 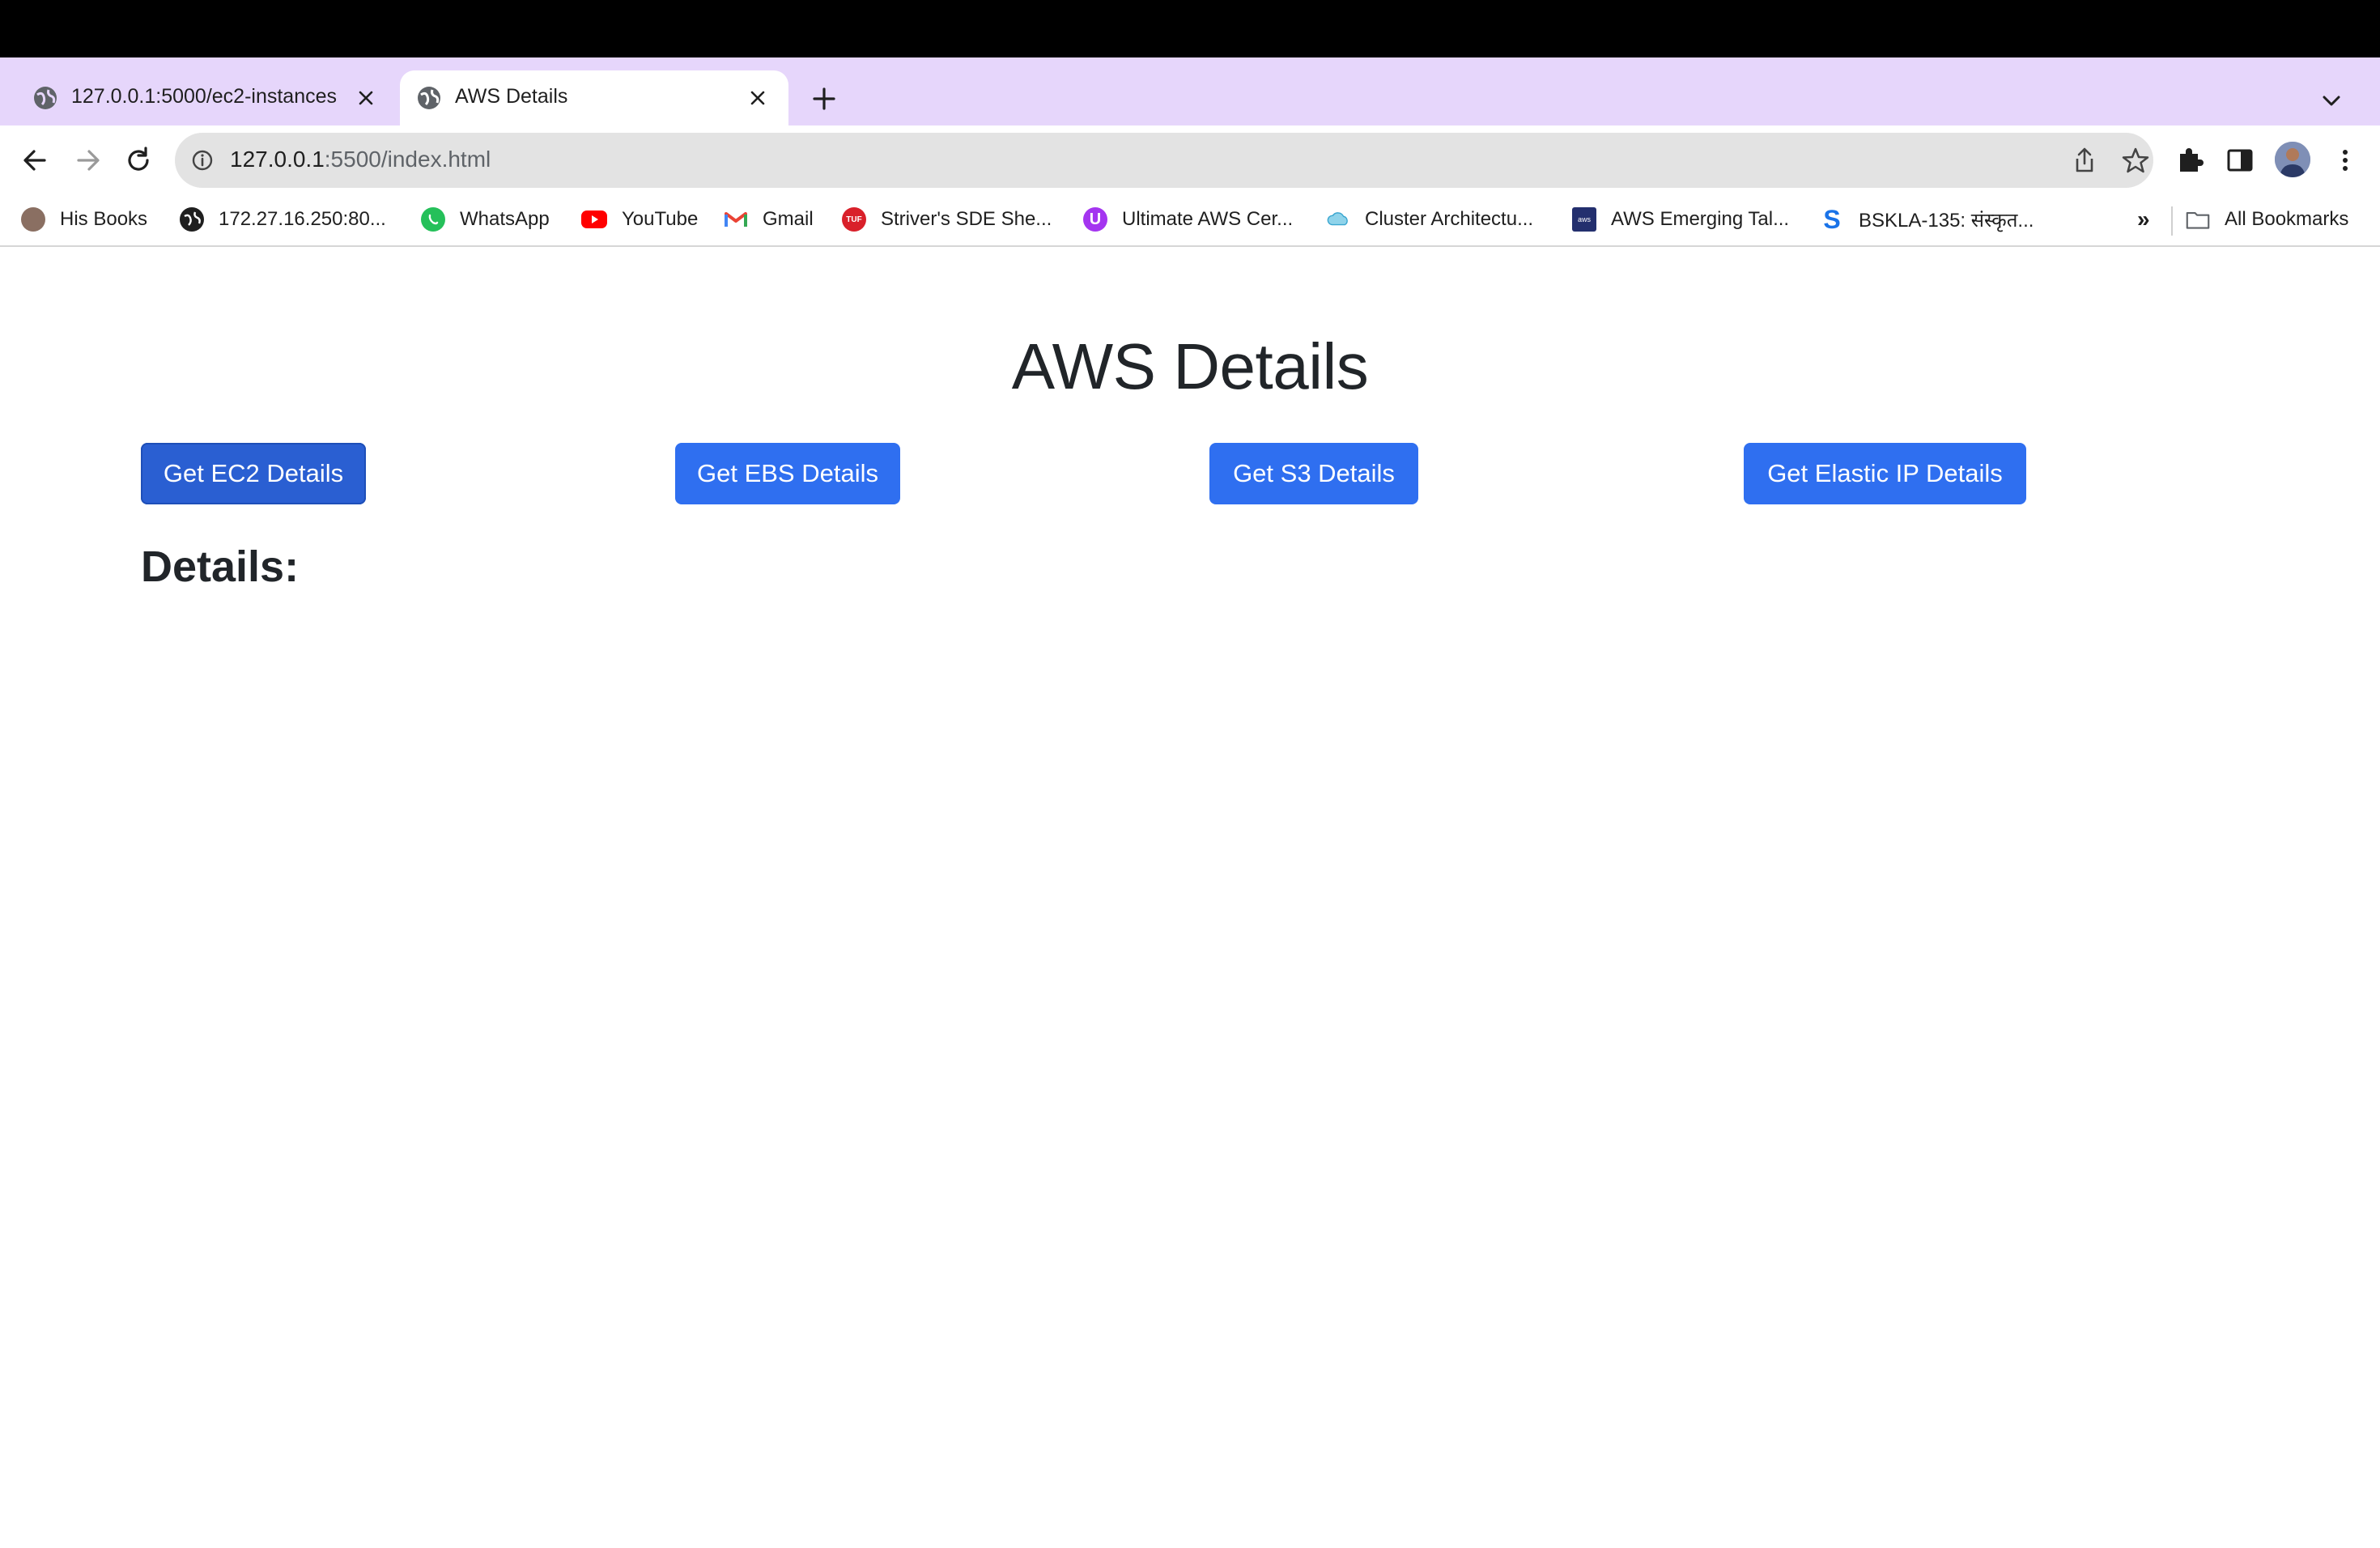 I want to click on get-ec2-details-button: Get EC2 Details, so click(x=254, y=474).